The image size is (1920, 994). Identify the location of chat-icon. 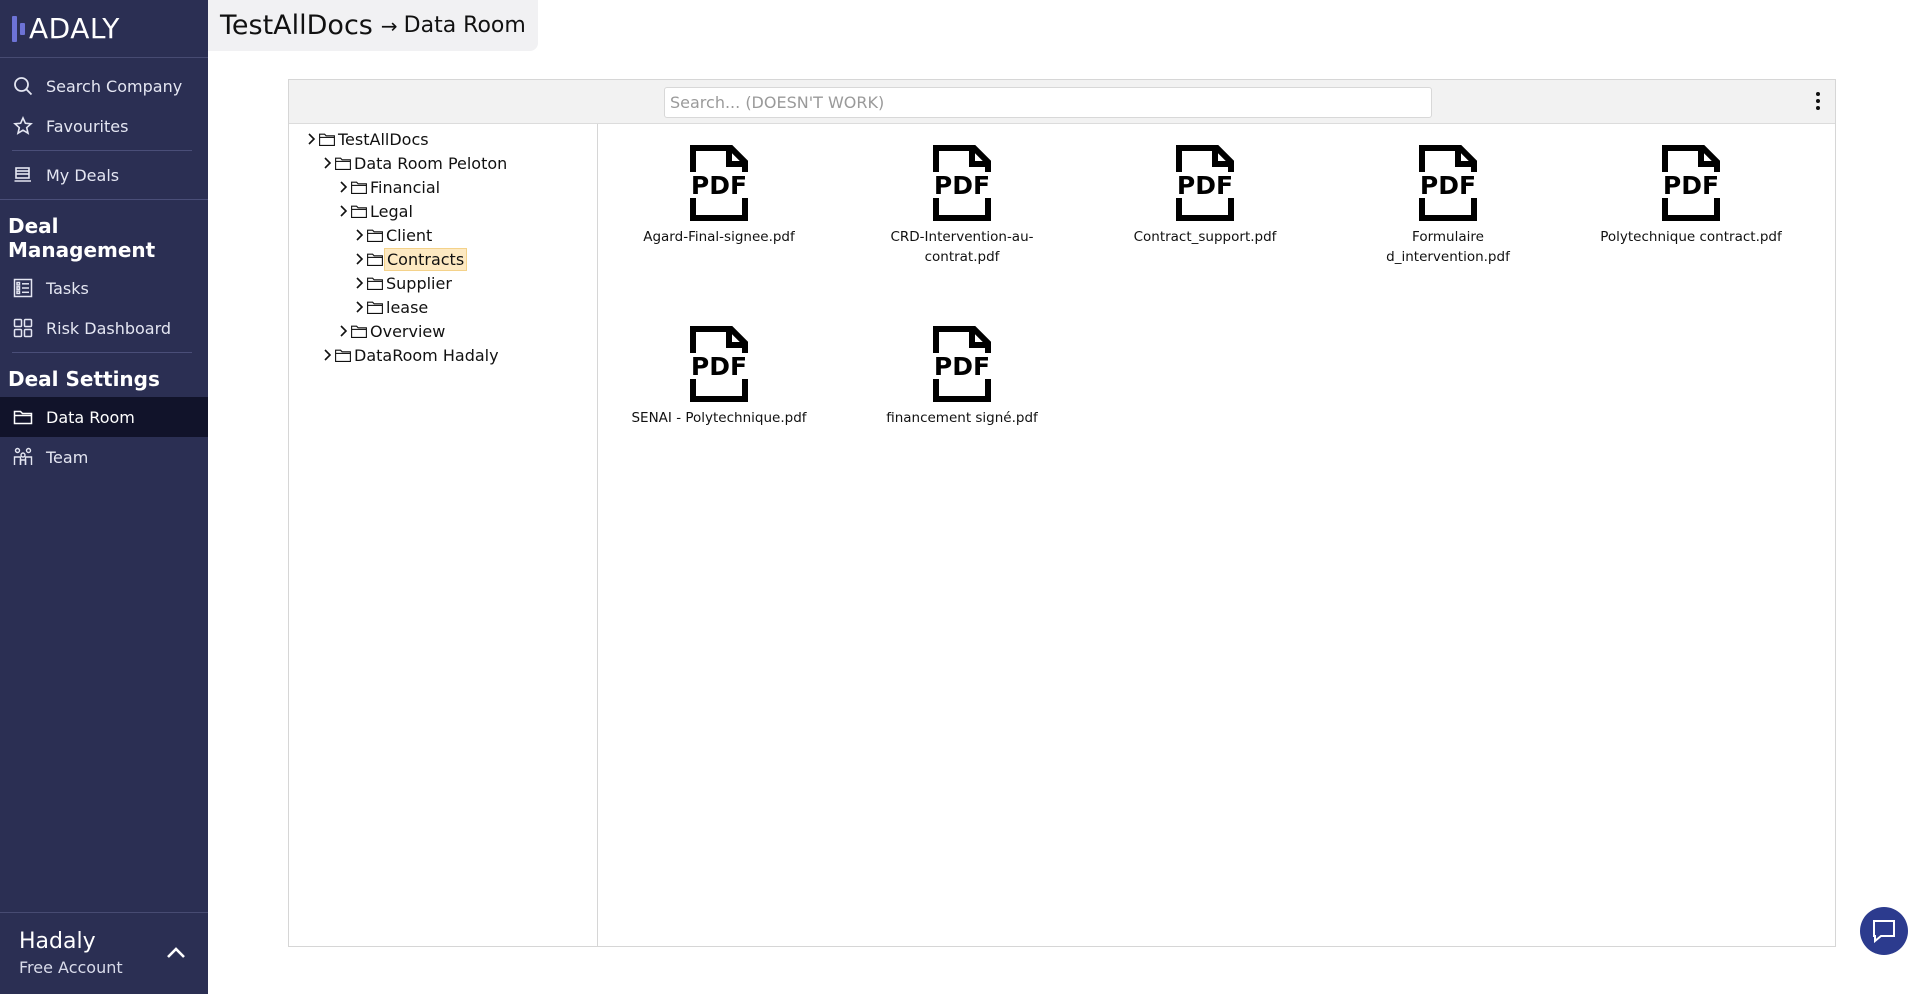
(1884, 932).